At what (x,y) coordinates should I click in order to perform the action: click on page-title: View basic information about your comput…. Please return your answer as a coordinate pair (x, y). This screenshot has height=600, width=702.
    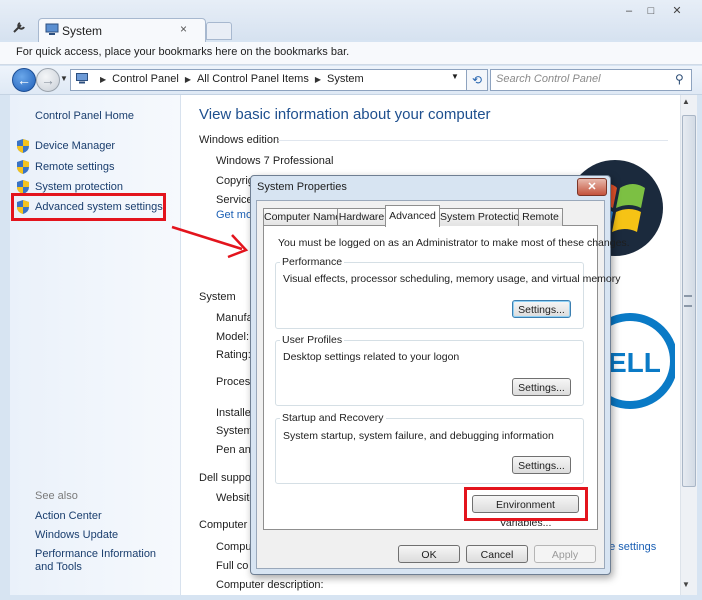
    Looking at the image, I should click on (345, 114).